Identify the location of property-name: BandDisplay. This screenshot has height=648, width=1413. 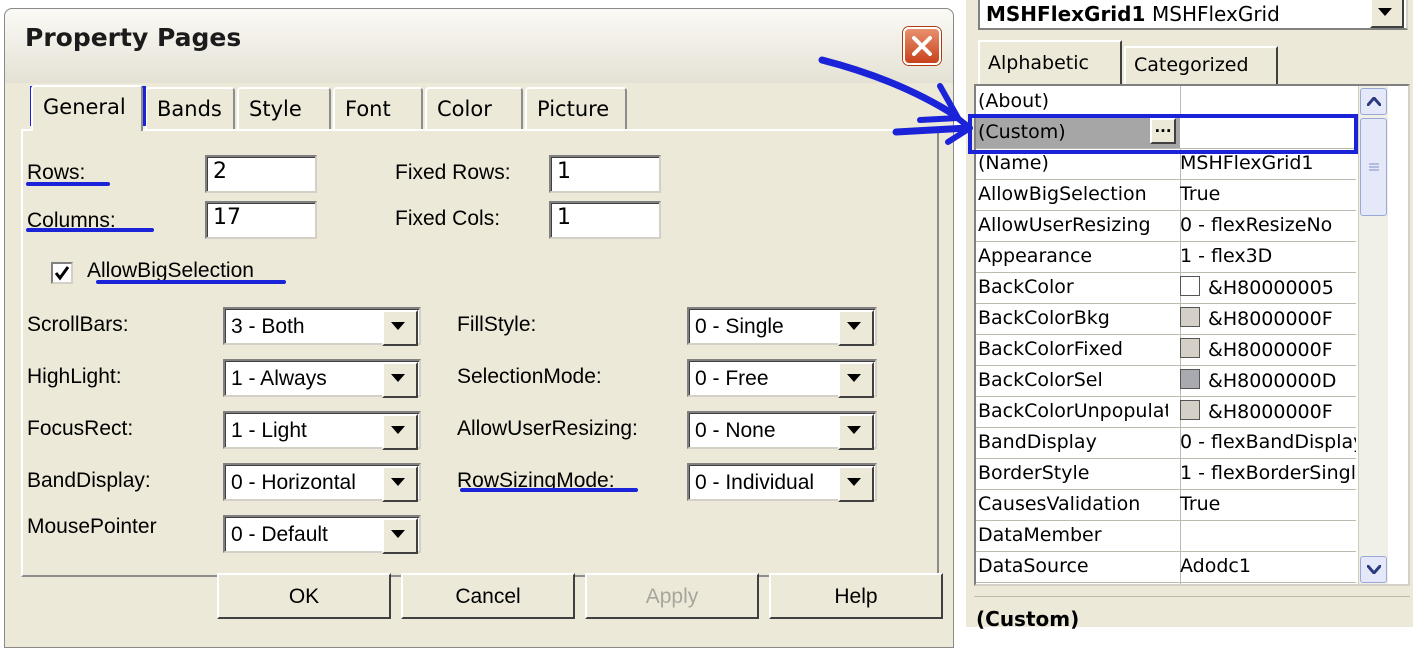
(1037, 442).